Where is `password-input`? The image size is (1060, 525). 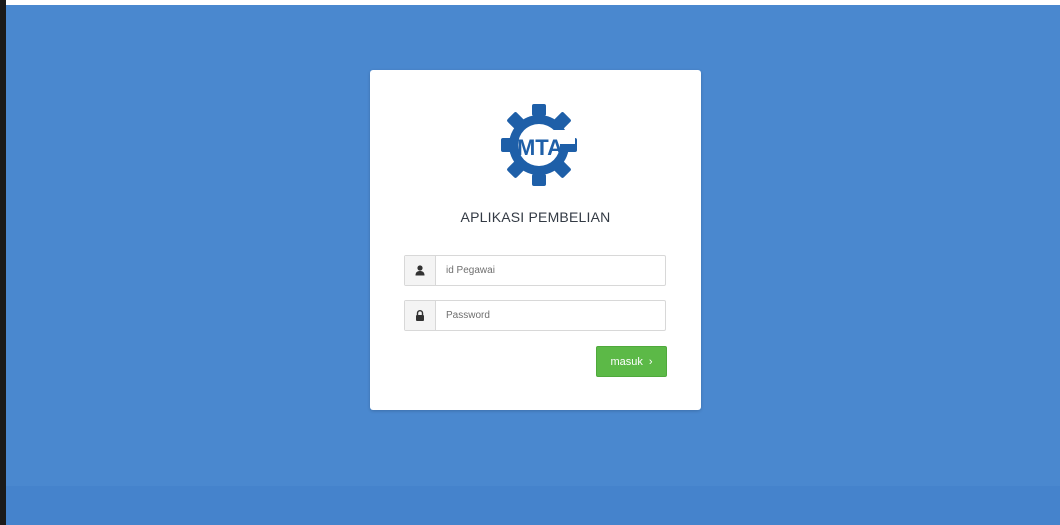
password-input is located at coordinates (550, 315).